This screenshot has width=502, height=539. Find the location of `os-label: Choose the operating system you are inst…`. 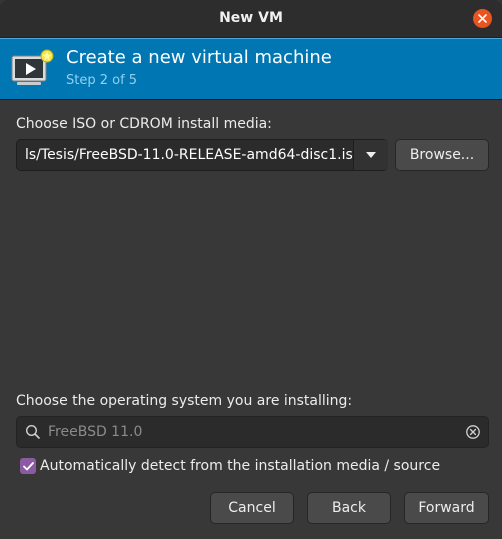

os-label: Choose the operating system you are inst… is located at coordinates (184, 401).